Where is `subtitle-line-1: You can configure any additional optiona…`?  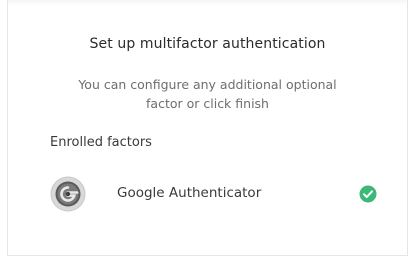
subtitle-line-1: You can configure any additional optiona… is located at coordinates (207, 84).